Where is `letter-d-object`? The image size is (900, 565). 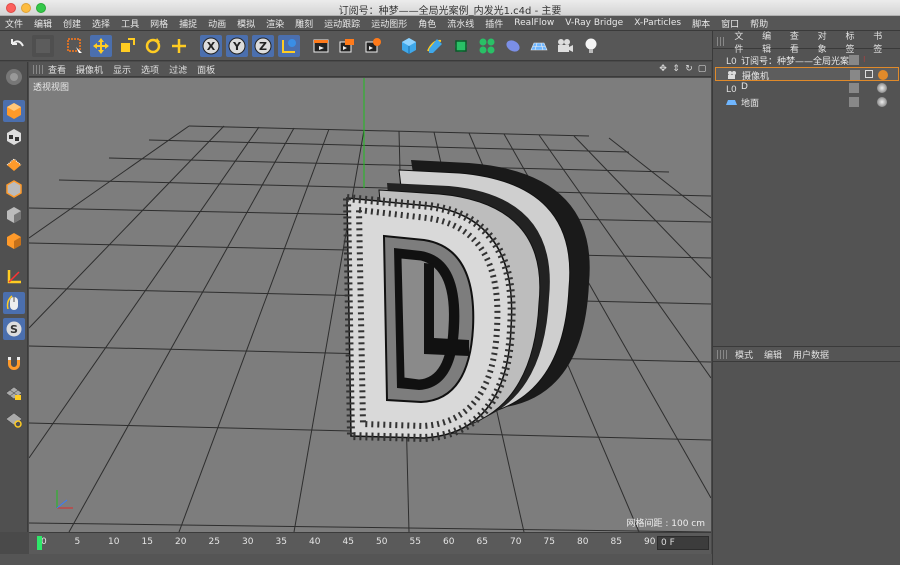
letter-d-object is located at coordinates (466, 301).